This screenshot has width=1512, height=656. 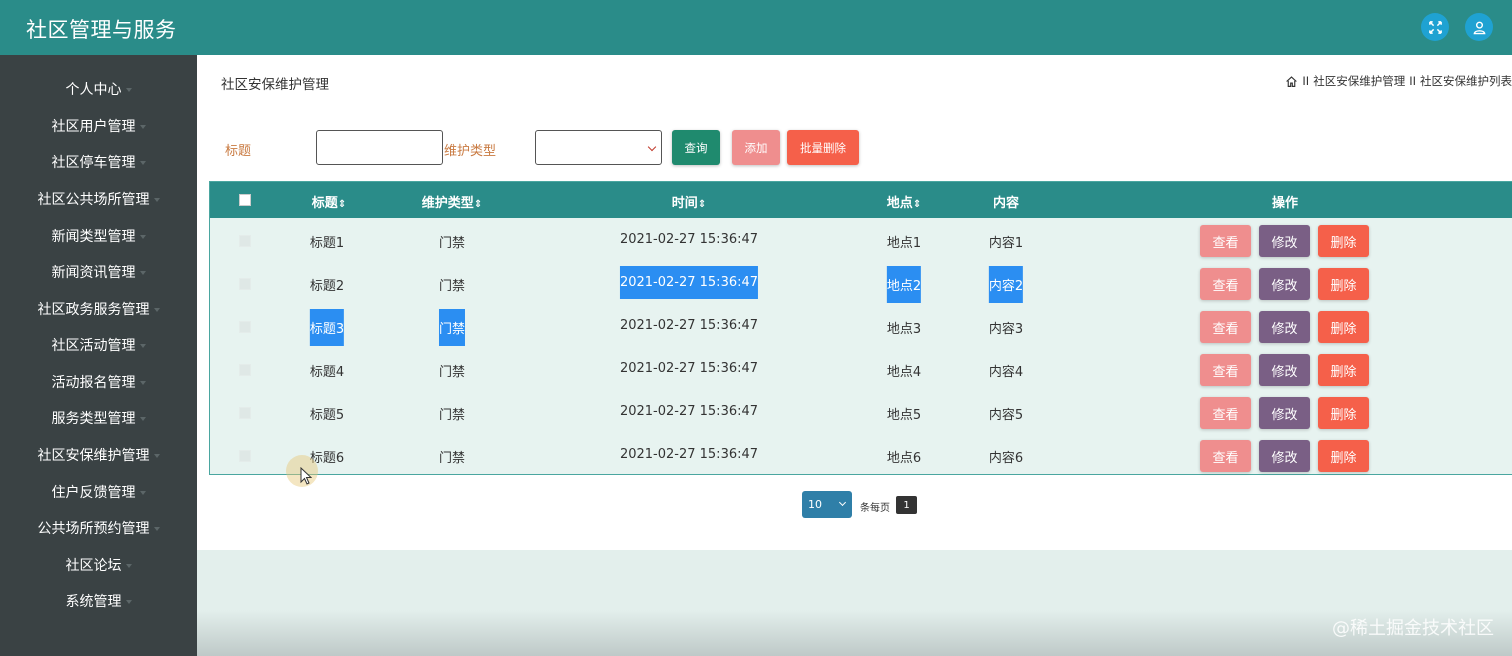 What do you see at coordinates (827, 504) in the screenshot?
I see `page-size-select: 10` at bounding box center [827, 504].